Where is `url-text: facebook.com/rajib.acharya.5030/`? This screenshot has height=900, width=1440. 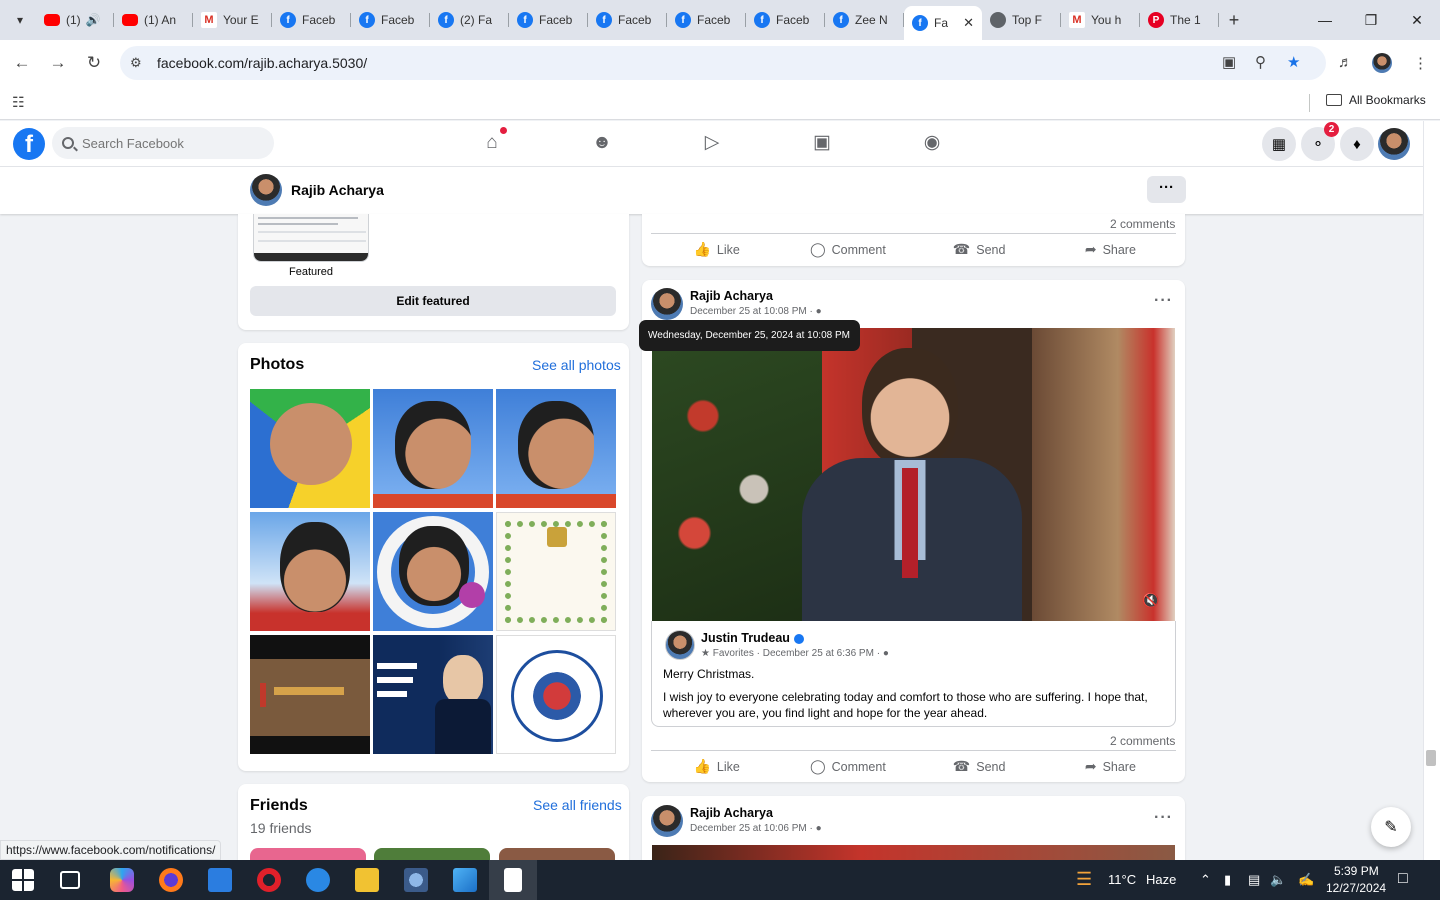
url-text: facebook.com/rajib.acharya.5030/ is located at coordinates (262, 63).